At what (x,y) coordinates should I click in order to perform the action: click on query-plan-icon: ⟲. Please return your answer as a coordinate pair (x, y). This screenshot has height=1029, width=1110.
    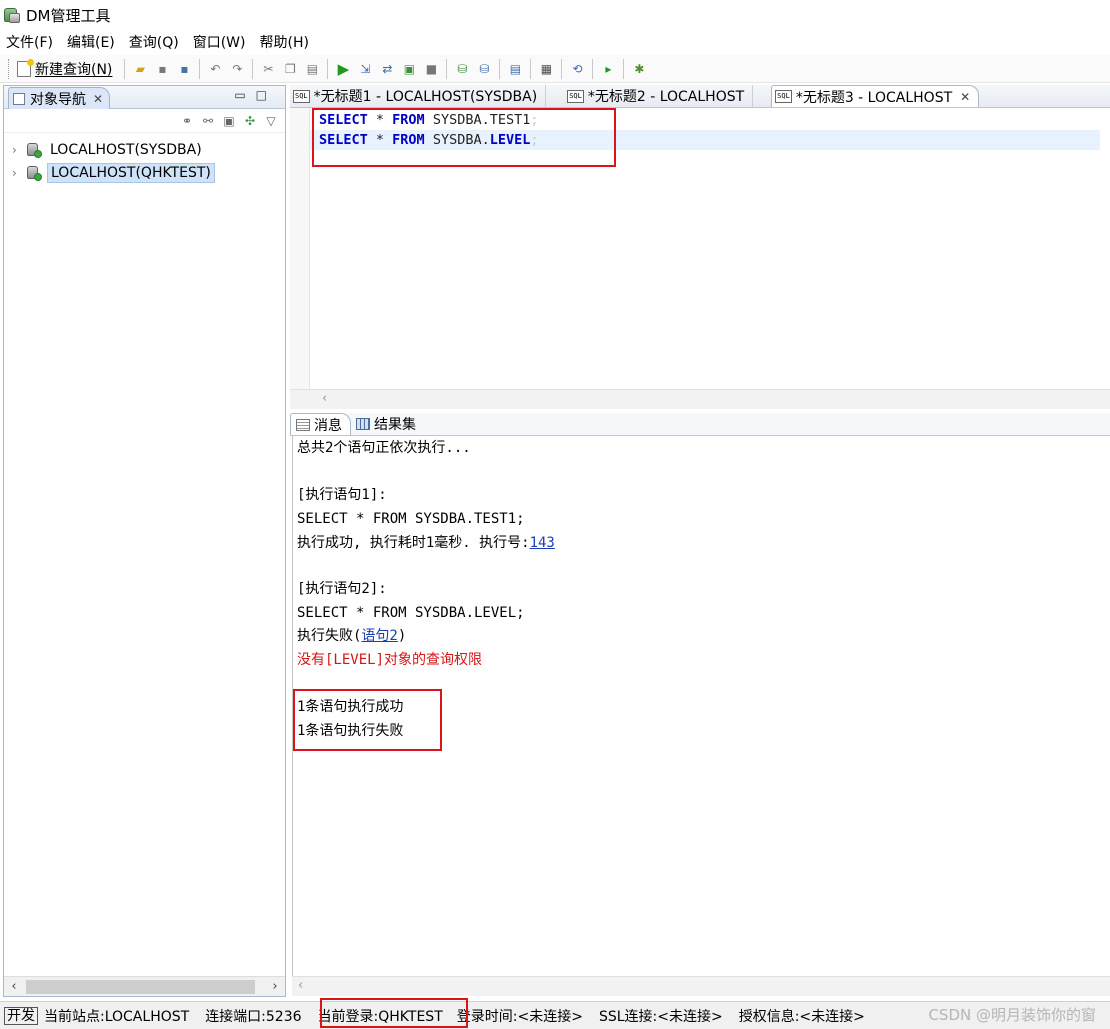
    Looking at the image, I should click on (577, 69).